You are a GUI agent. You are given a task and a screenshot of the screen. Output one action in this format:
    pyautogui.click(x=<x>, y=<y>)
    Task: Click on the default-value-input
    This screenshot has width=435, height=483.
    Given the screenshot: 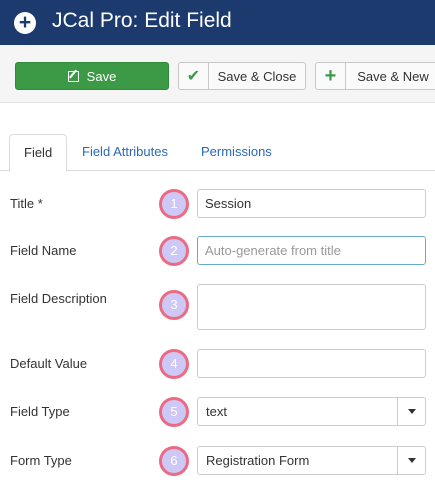 What is the action you would take?
    pyautogui.click(x=311, y=363)
    